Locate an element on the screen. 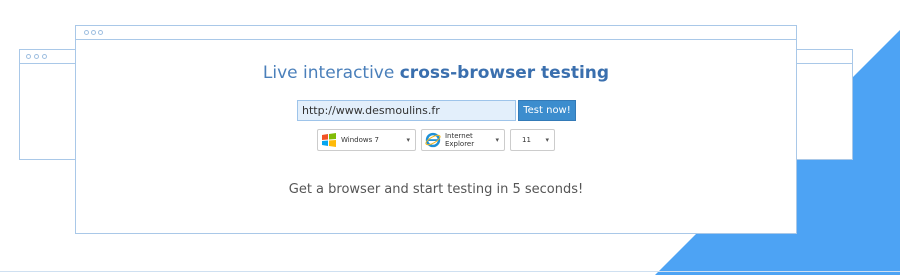  test-now-button: Test now! is located at coordinates (547, 110).